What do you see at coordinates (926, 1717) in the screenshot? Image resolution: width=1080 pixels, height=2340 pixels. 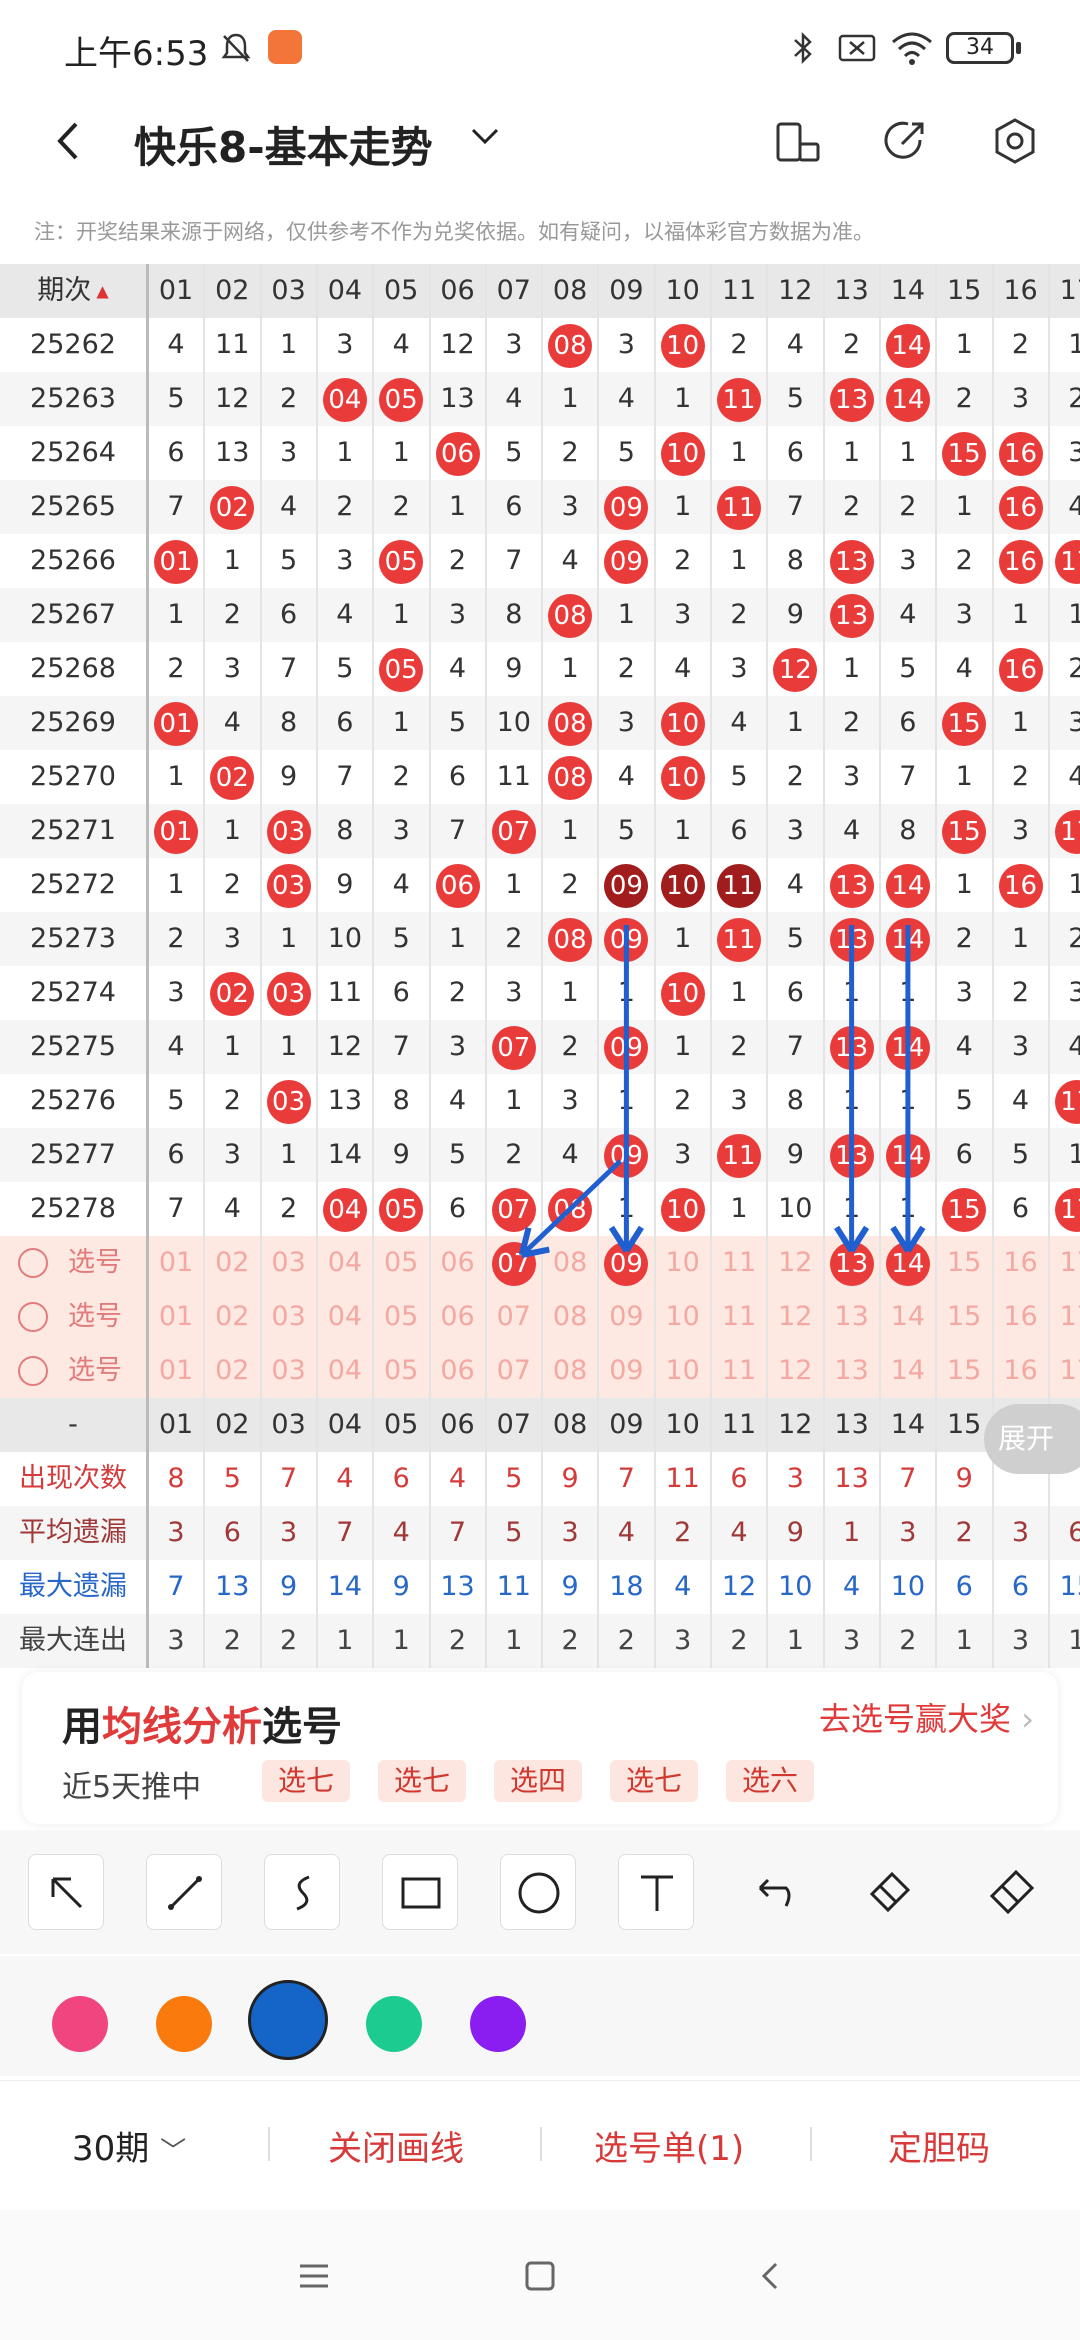 I see `promo-link: 去选号赢大奖 ›` at bounding box center [926, 1717].